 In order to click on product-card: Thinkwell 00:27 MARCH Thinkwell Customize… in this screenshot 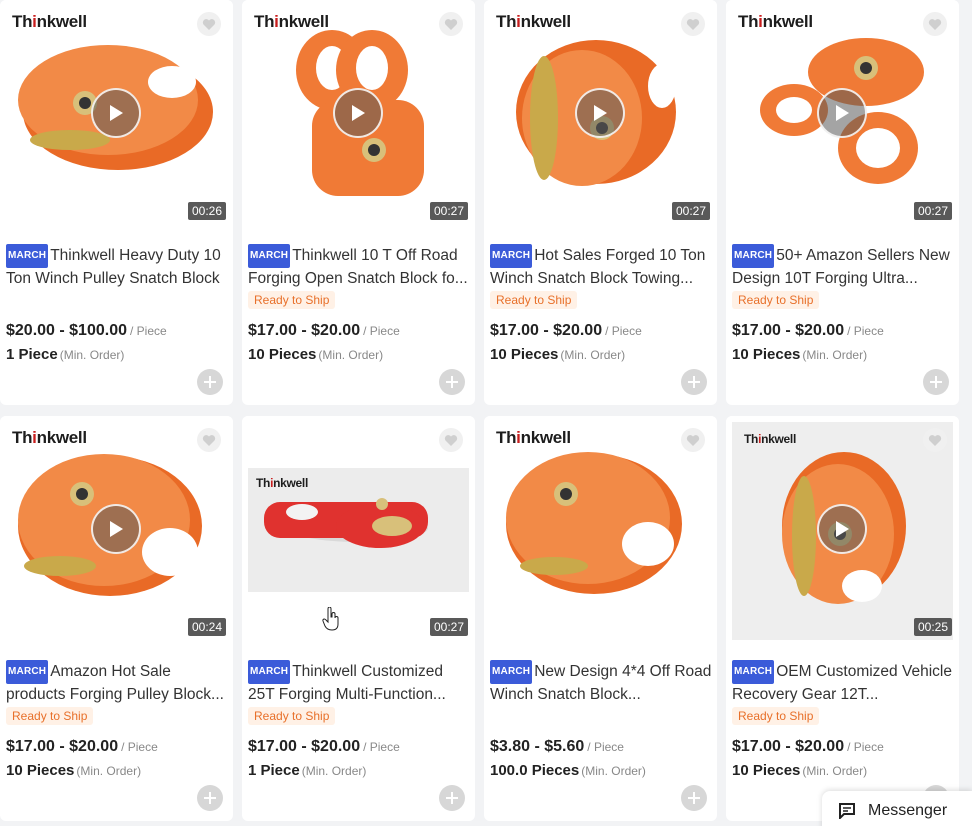, I will do `click(358, 618)`.